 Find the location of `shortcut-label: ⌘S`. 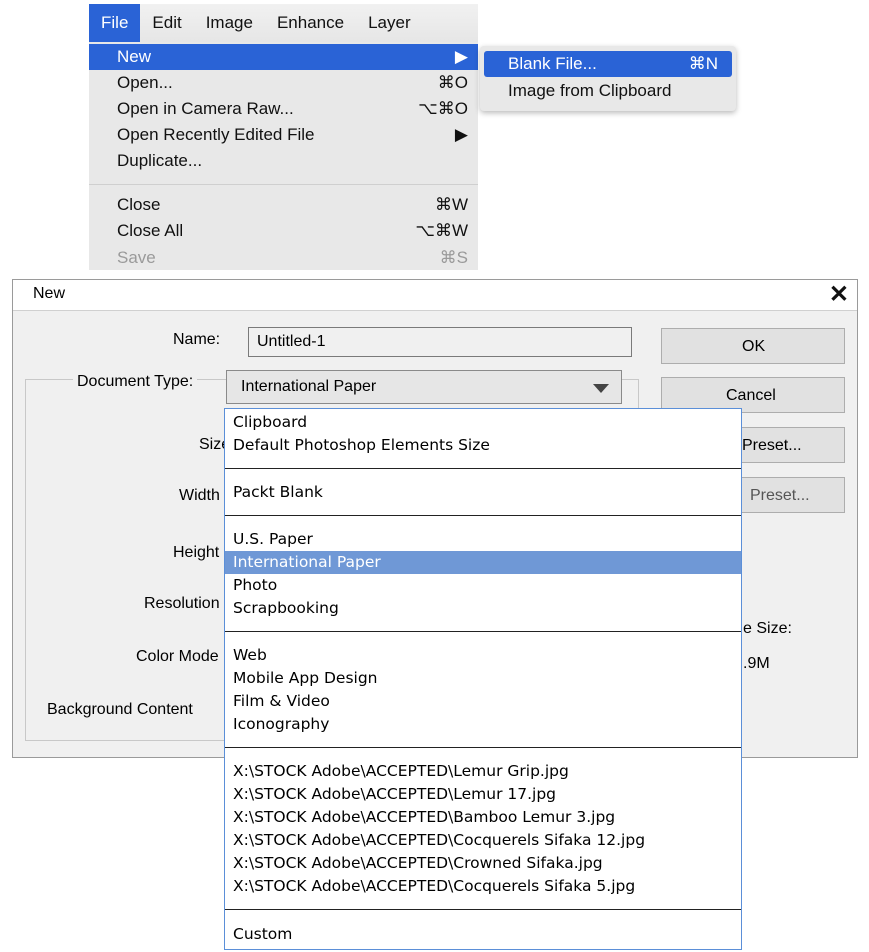

shortcut-label: ⌘S is located at coordinates (453, 257).